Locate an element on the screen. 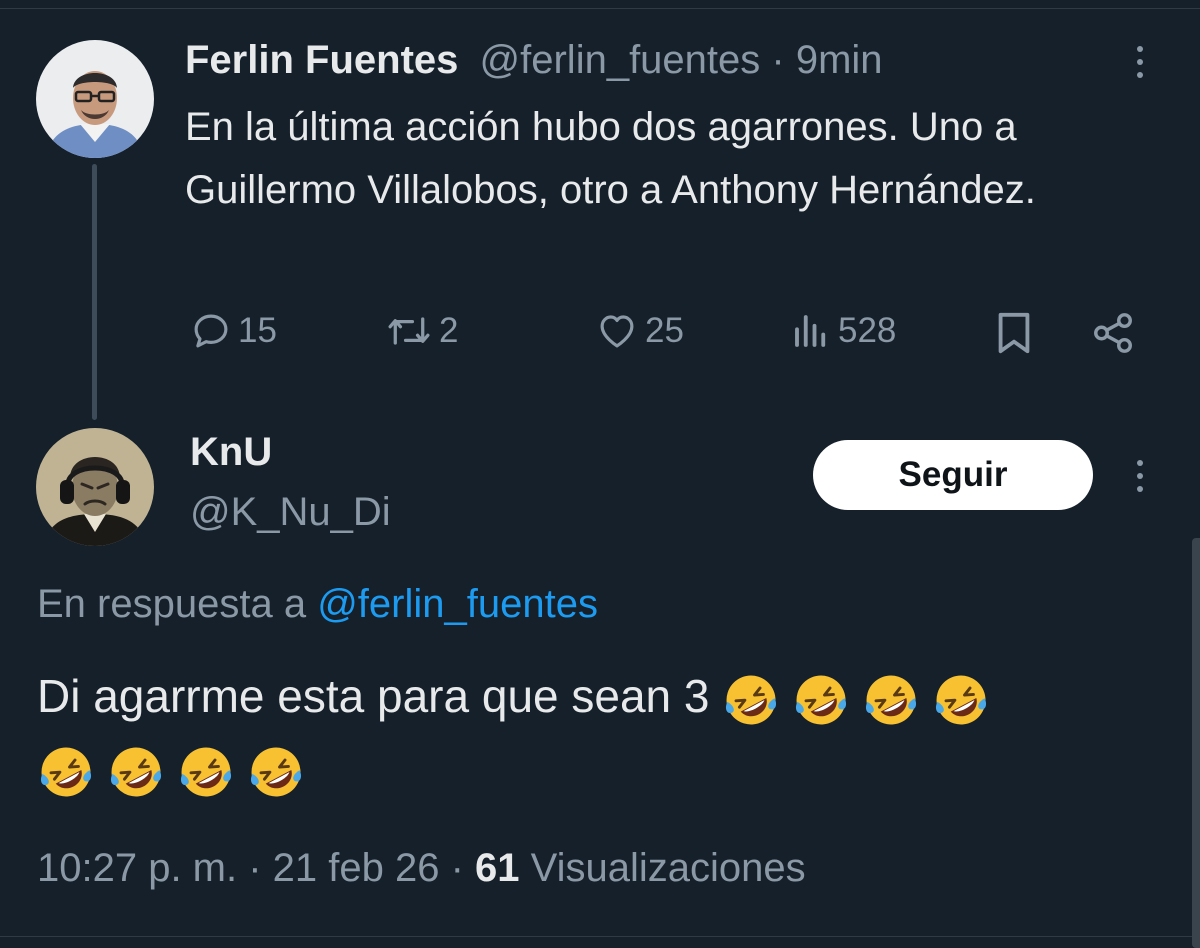 The height and width of the screenshot is (948, 1200). top-divider is located at coordinates (600, 8).